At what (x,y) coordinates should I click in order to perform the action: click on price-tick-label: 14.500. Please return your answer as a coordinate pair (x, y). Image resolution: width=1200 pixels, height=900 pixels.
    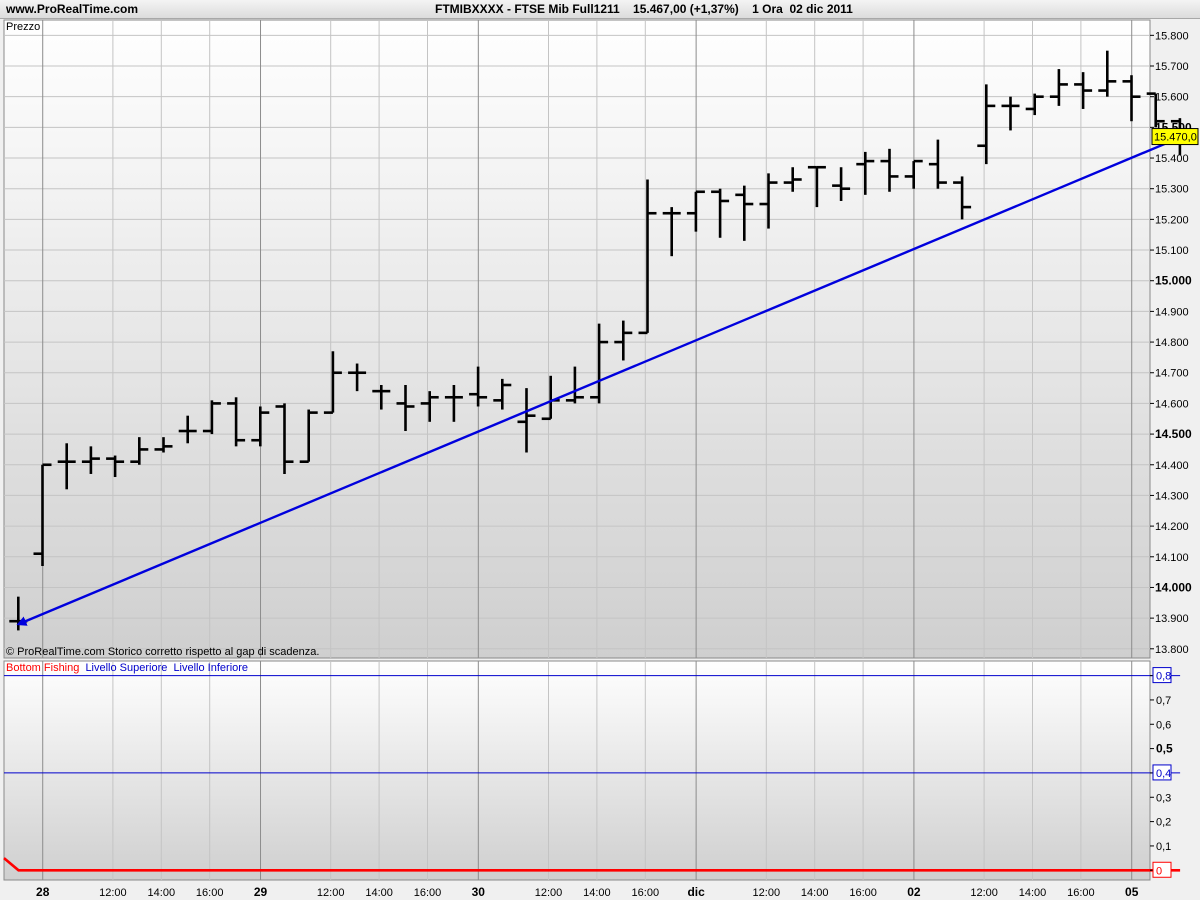
    Looking at the image, I should click on (1173, 434).